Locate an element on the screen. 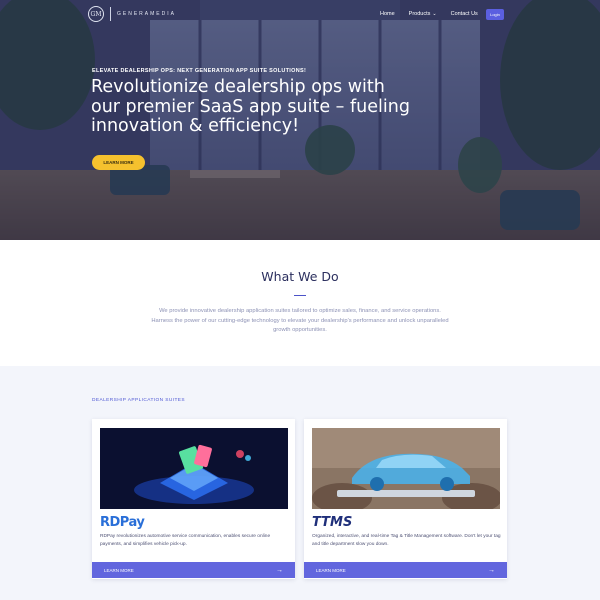 This screenshot has width=600, height=600. brand-logo: GM GENERAMEDIA is located at coordinates (132, 14).